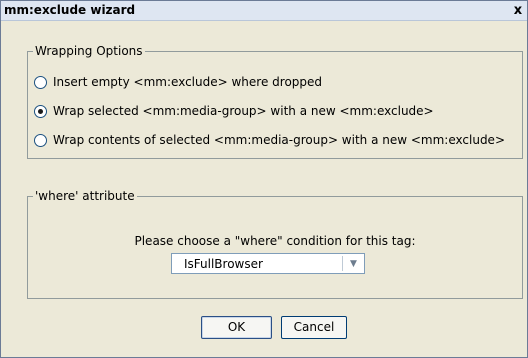 This screenshot has height=358, width=528. Describe the element at coordinates (89, 51) in the screenshot. I see `wrapping-options-legend: Wrapping Options` at that location.